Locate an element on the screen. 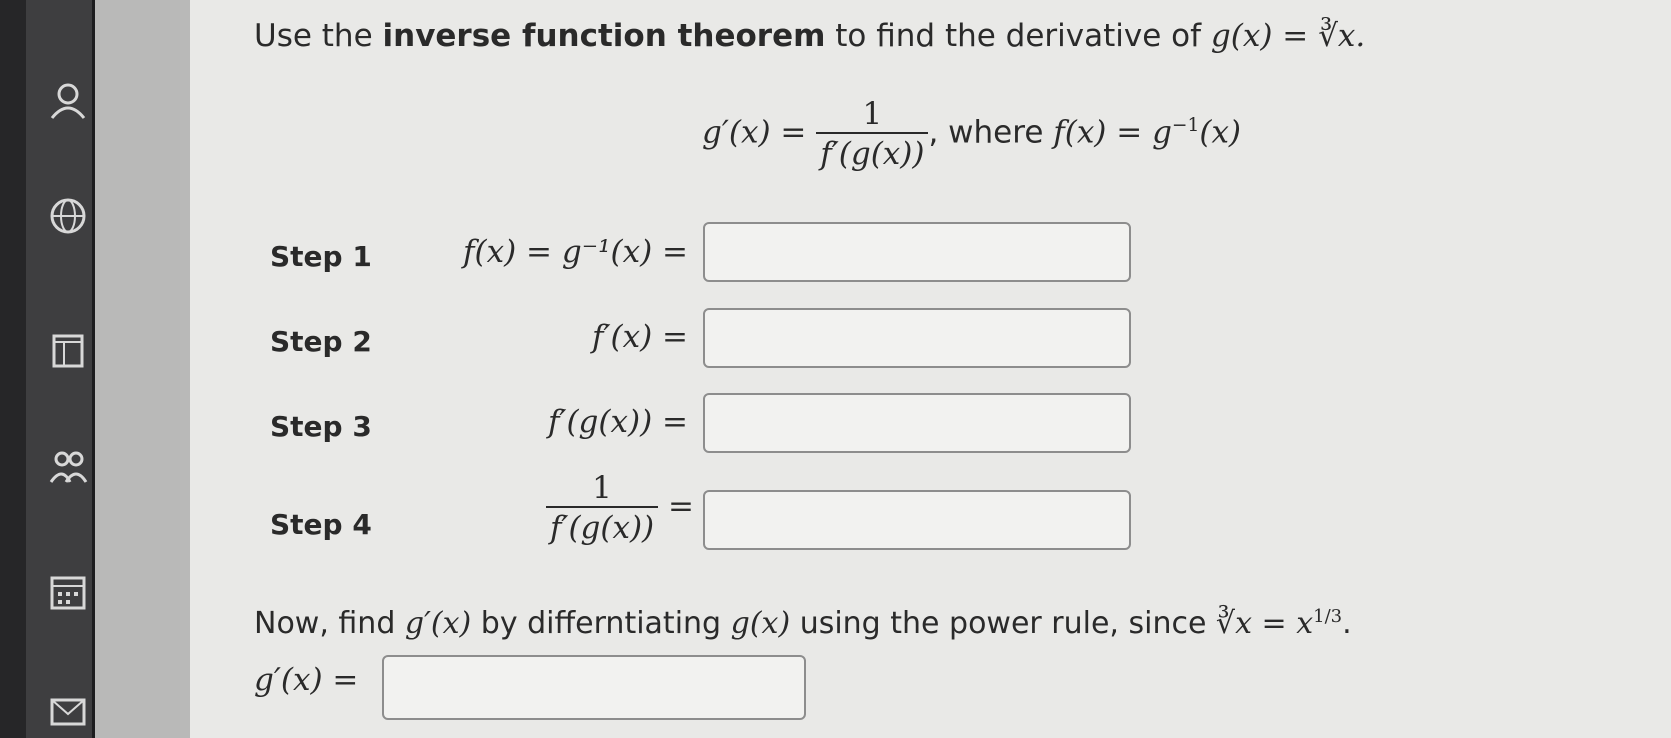 The width and height of the screenshot is (1671, 738). sidebar-edge is located at coordinates (13, 369).